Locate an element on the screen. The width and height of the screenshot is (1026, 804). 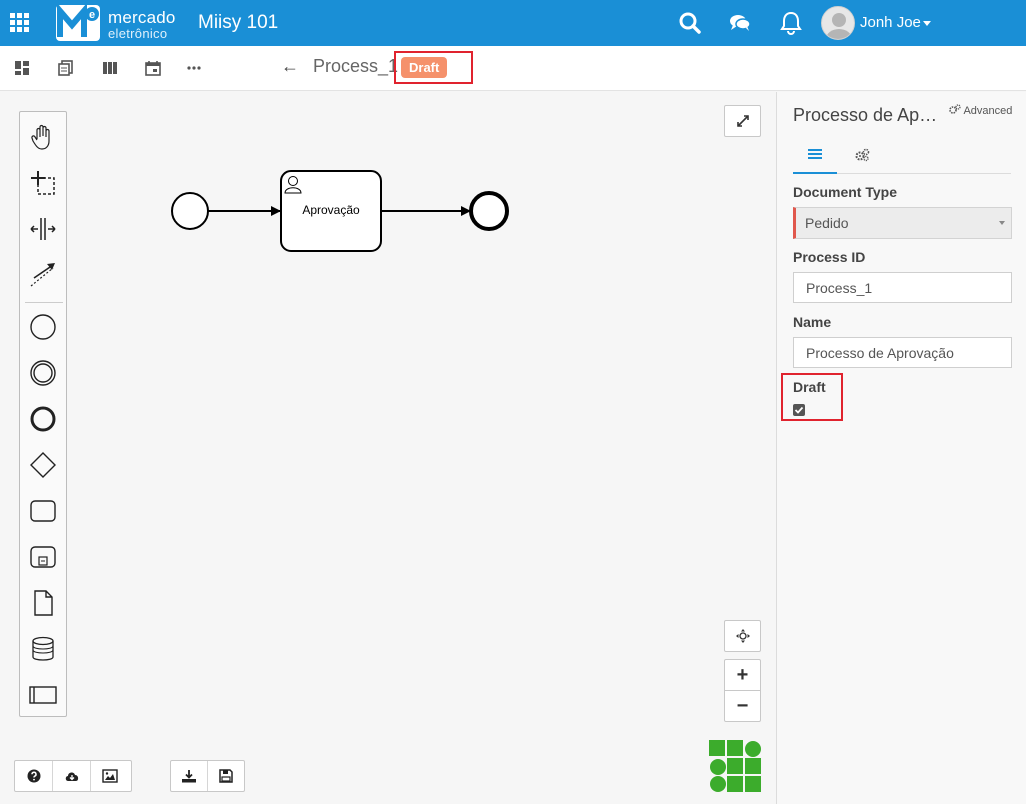
avatar is located at coordinates (838, 23).